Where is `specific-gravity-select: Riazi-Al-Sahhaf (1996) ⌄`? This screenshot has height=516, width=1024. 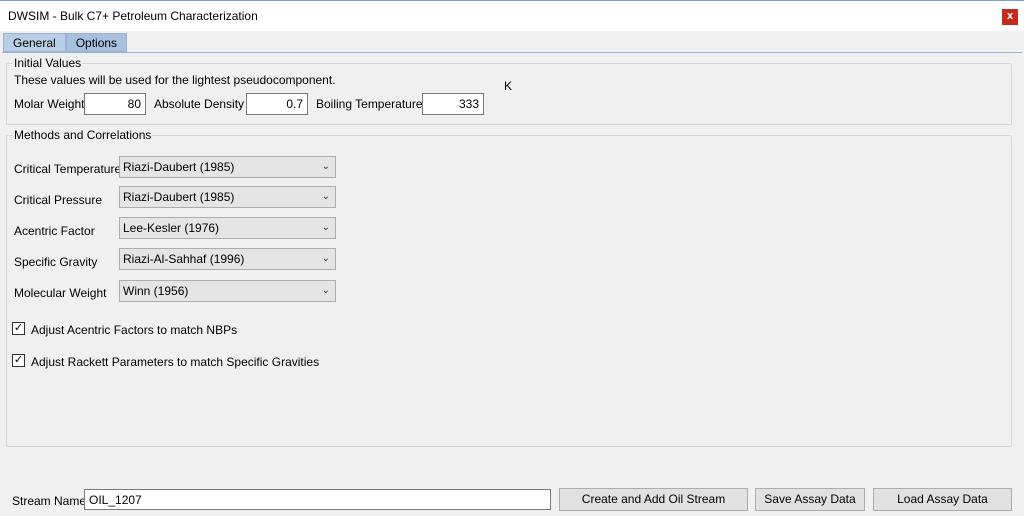 specific-gravity-select: Riazi-Al-Sahhaf (1996) ⌄ is located at coordinates (227, 259).